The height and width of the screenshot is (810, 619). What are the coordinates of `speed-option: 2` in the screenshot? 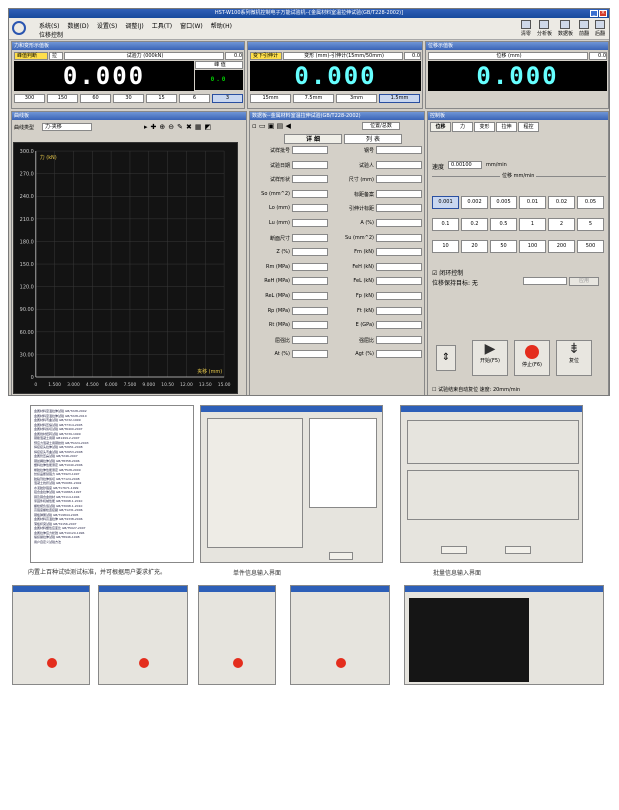 It's located at (561, 224).